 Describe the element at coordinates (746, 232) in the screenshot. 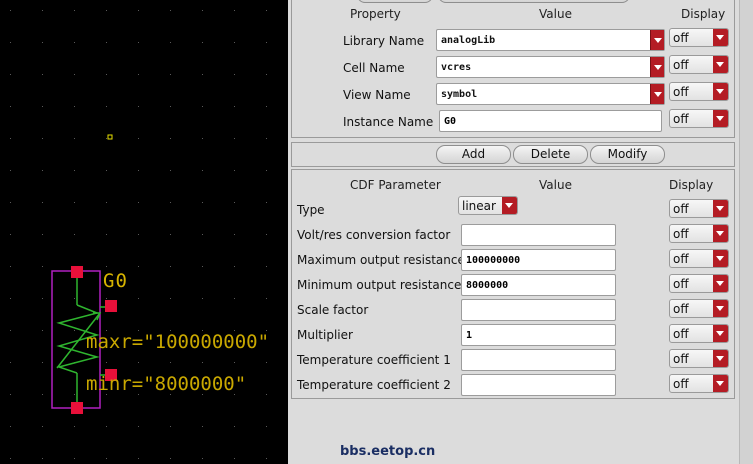

I see `vertical-scrollbar` at that location.